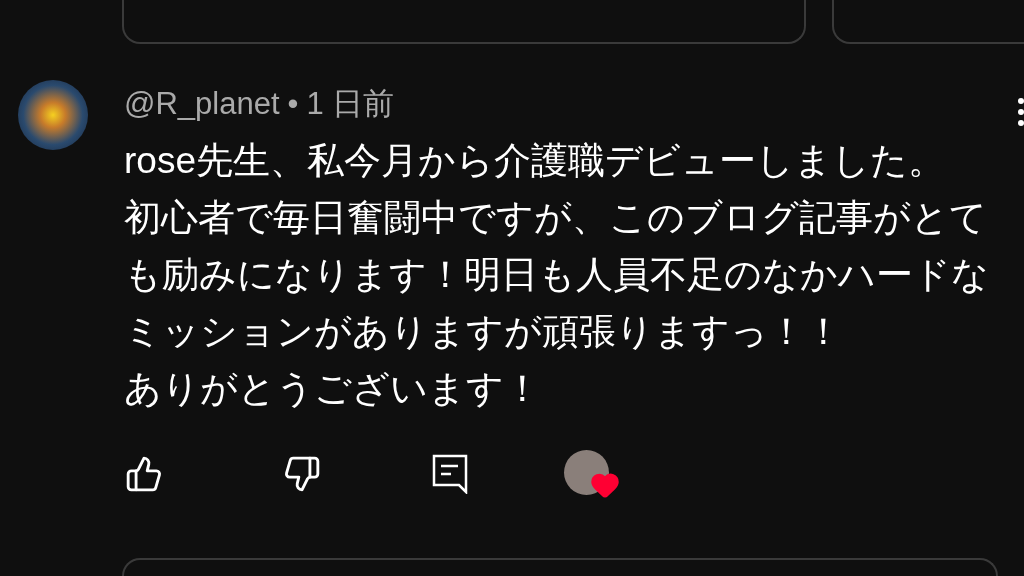 This screenshot has width=1024, height=576. What do you see at coordinates (202, 104) in the screenshot?
I see `comment-author: @R_planet` at bounding box center [202, 104].